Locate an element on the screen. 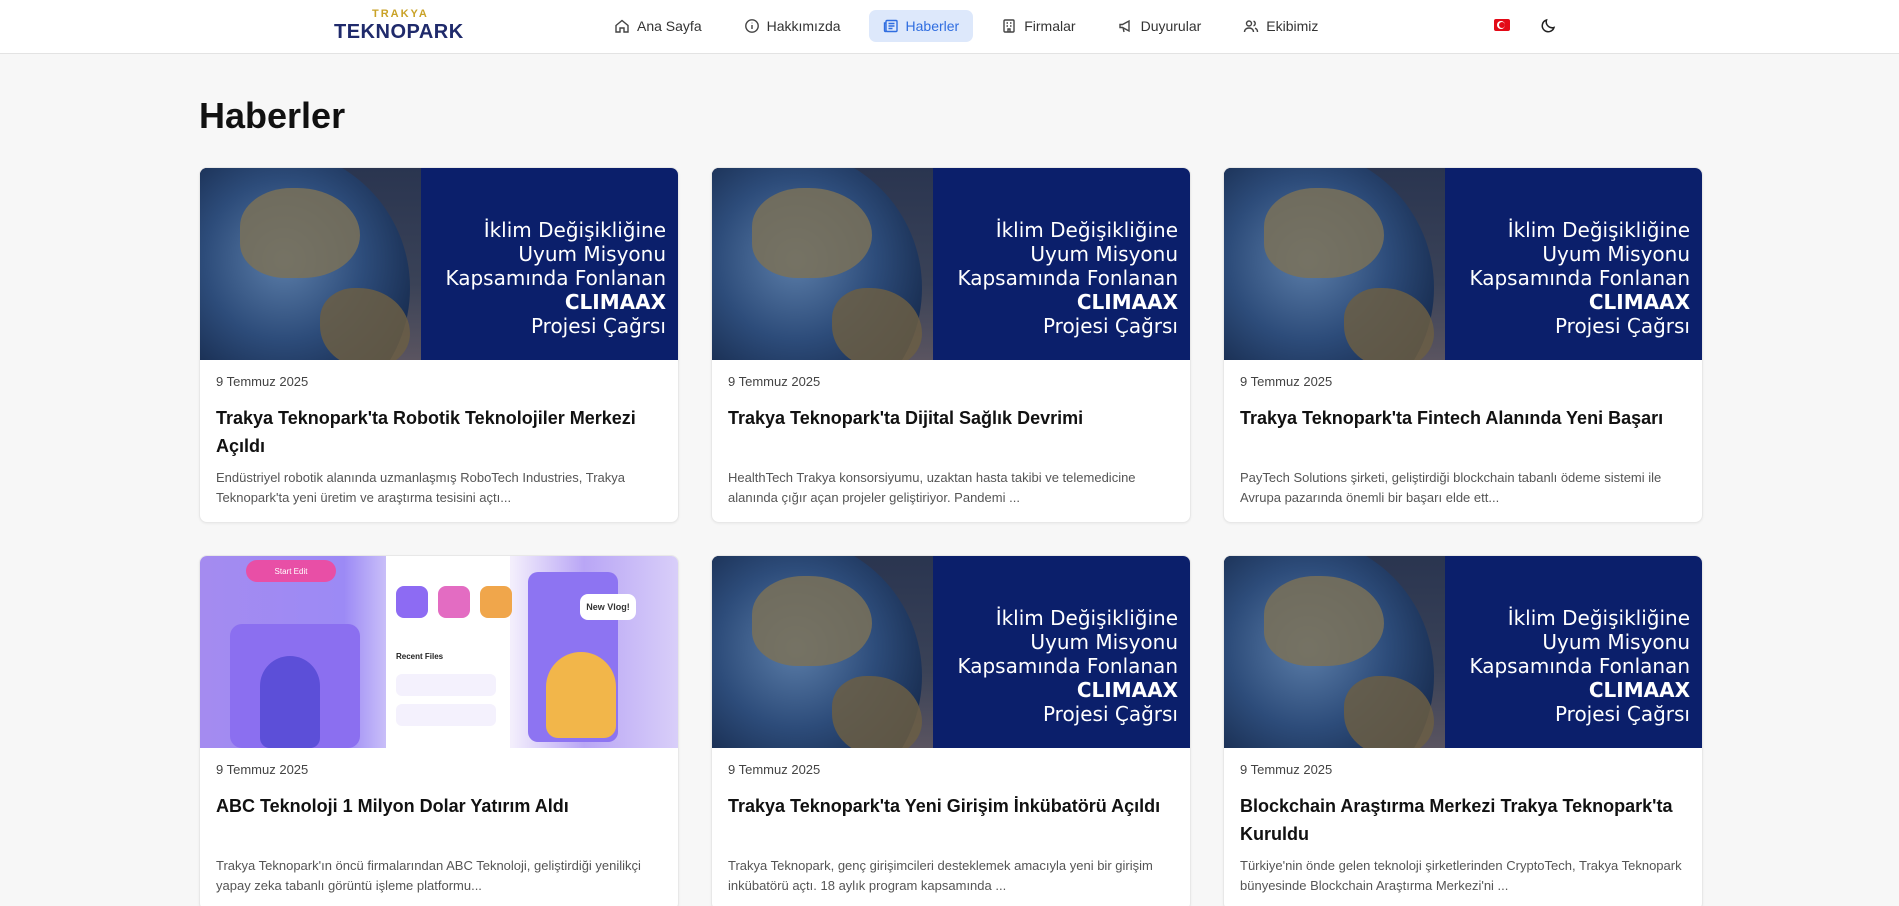  teknopark-logo: TRAKYA TEKNOPARK is located at coordinates (399, 27).